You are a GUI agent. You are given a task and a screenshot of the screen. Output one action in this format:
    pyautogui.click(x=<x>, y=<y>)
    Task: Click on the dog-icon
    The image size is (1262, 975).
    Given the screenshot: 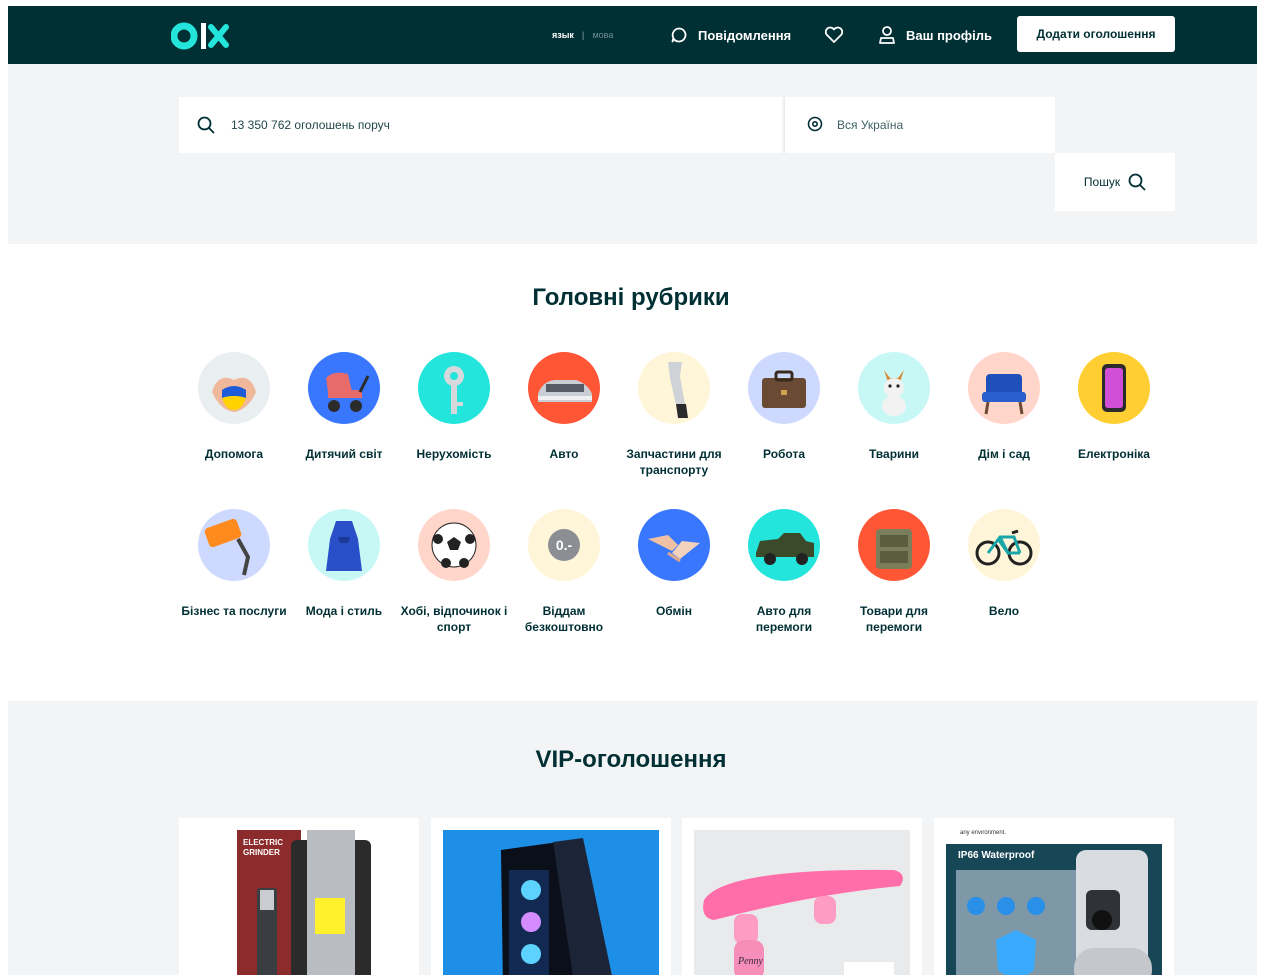 What is the action you would take?
    pyautogui.click(x=894, y=393)
    